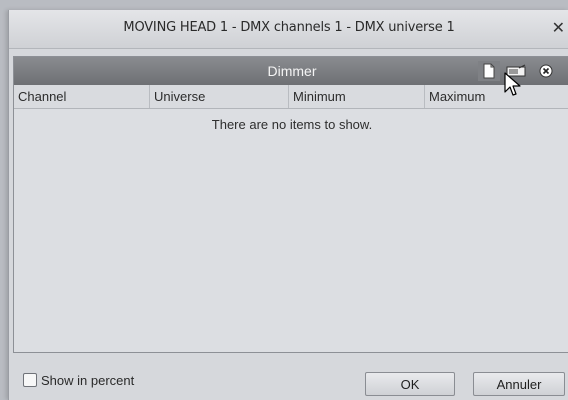 The image size is (568, 400). I want to click on column-universe: Universe, so click(219, 96).